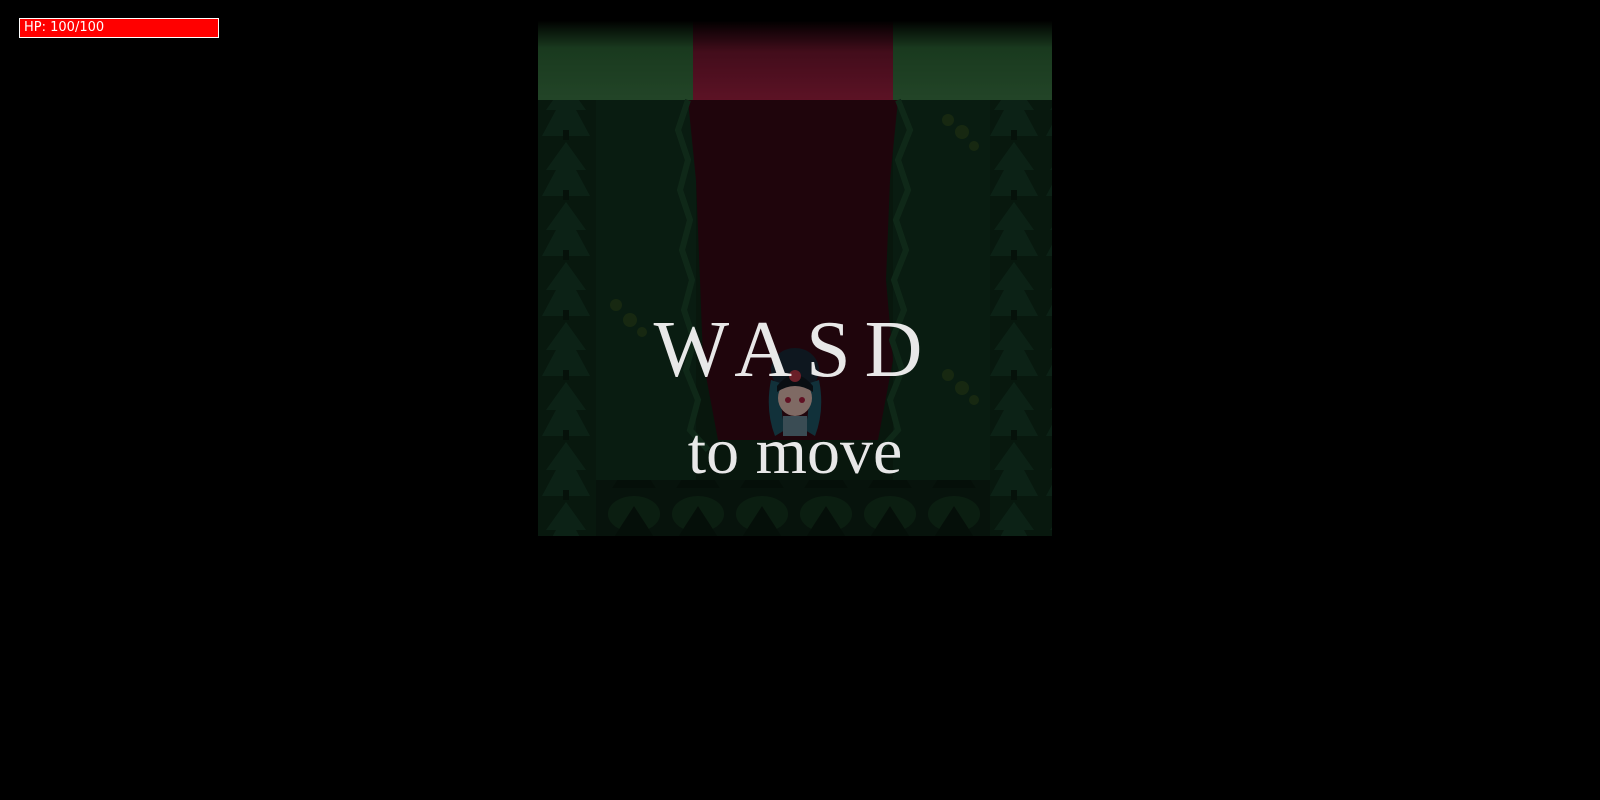 Image resolution: width=1600 pixels, height=800 pixels. Describe the element at coordinates (119, 28) in the screenshot. I see `hp-bar: HP: 100/100` at that location.